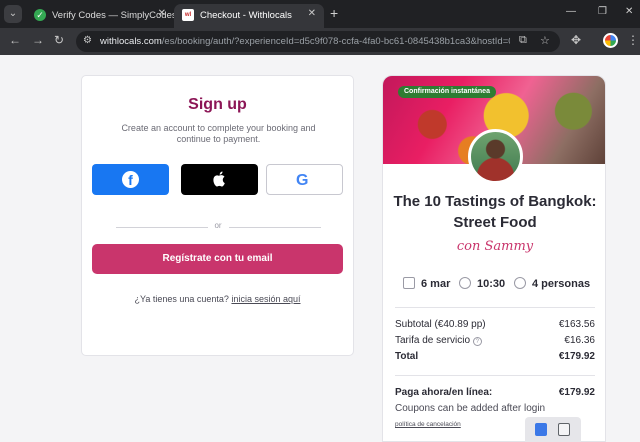  Describe the element at coordinates (334, 13) in the screenshot. I see `new-tab-icon: +` at that location.